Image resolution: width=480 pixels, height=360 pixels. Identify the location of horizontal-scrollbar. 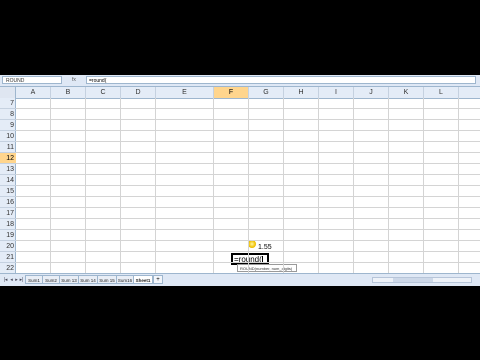
(422, 280).